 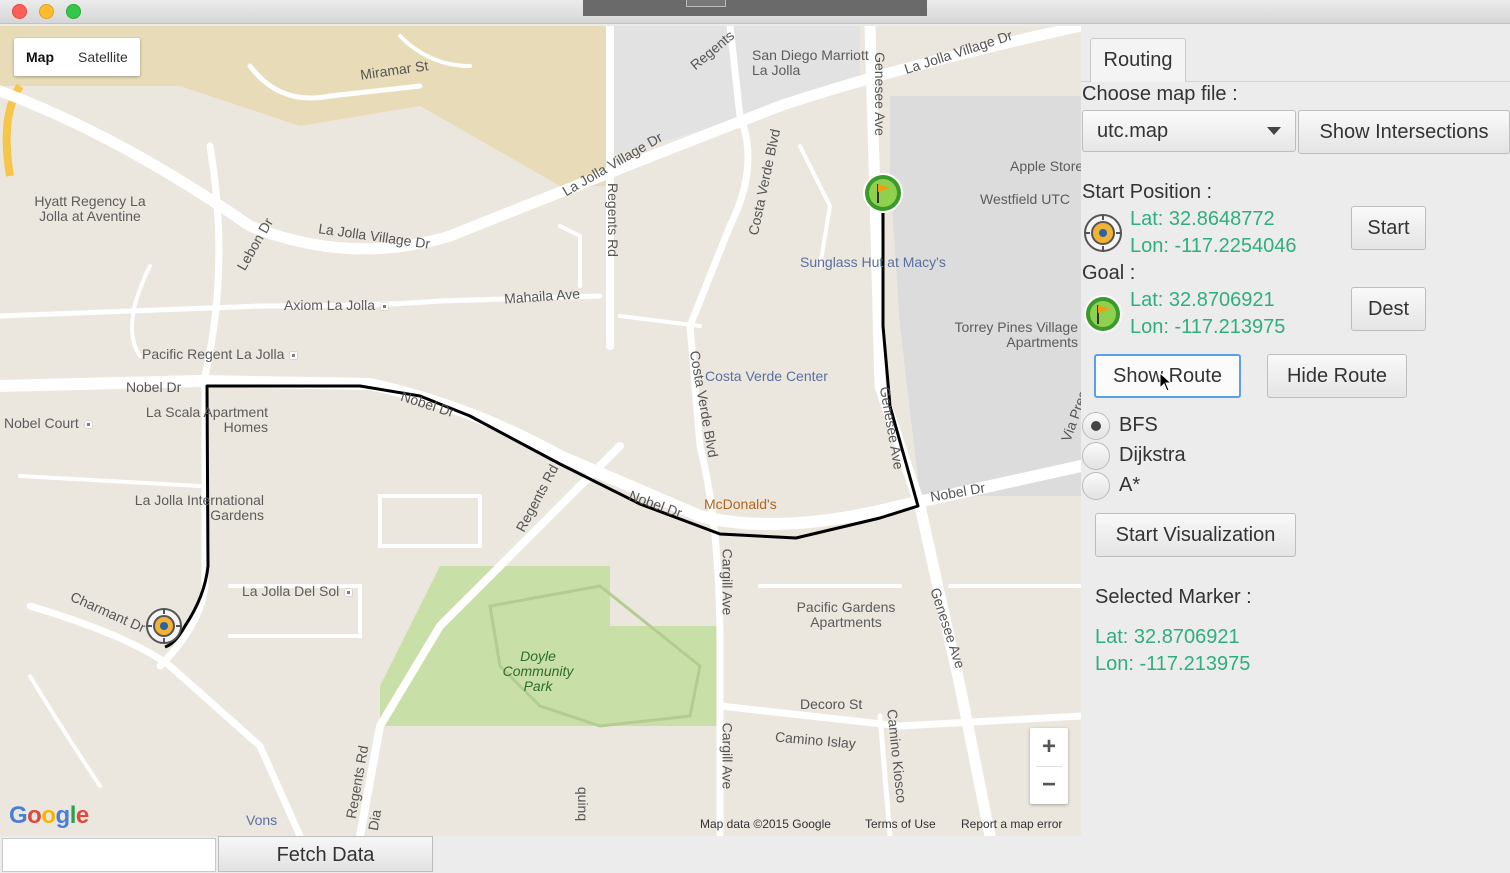 What do you see at coordinates (1166, 382) in the screenshot?
I see `mouse-cursor-icon` at bounding box center [1166, 382].